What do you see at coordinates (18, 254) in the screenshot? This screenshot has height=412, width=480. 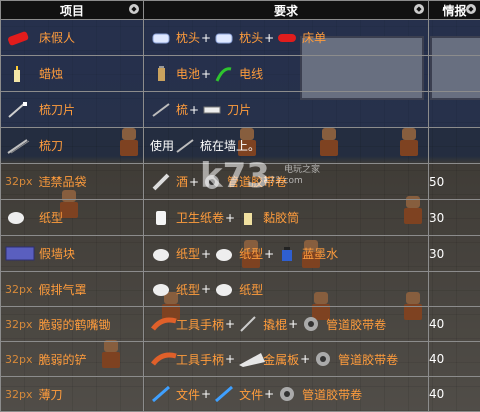 I see `fake-wall-block-icon` at bounding box center [18, 254].